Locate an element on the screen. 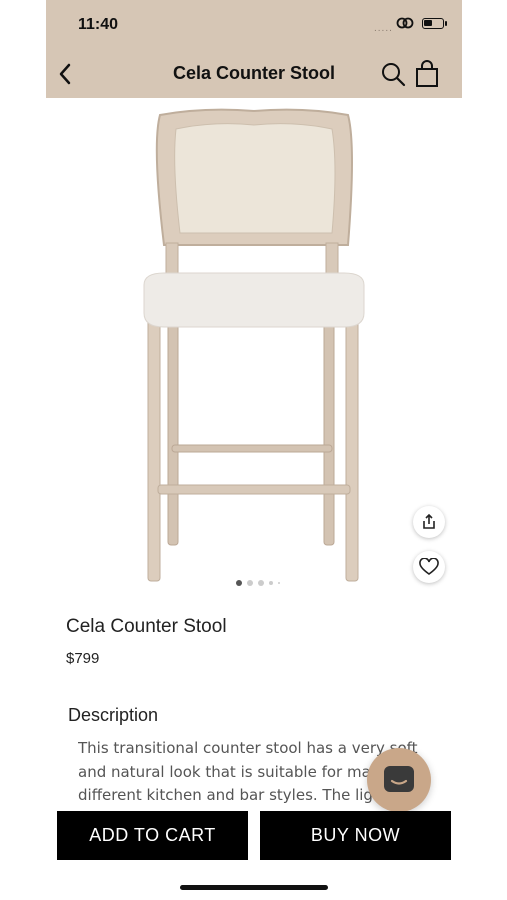  share-icon is located at coordinates (429, 521).